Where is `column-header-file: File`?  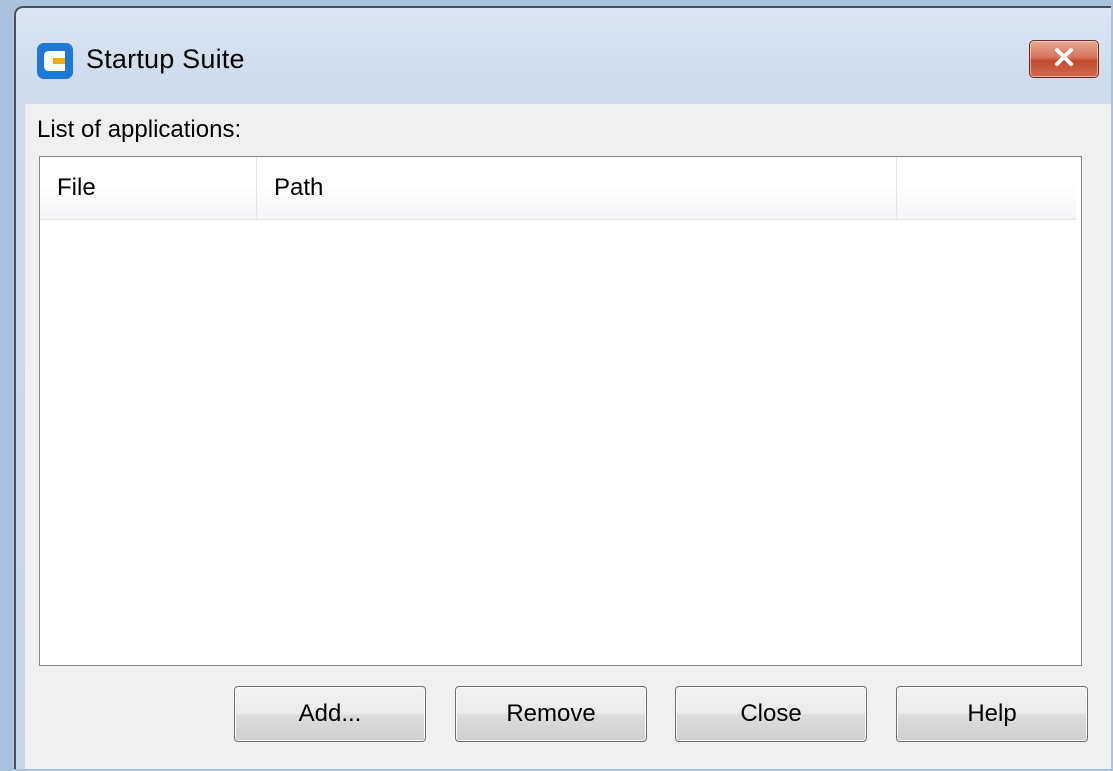
column-header-file: File is located at coordinates (148, 188).